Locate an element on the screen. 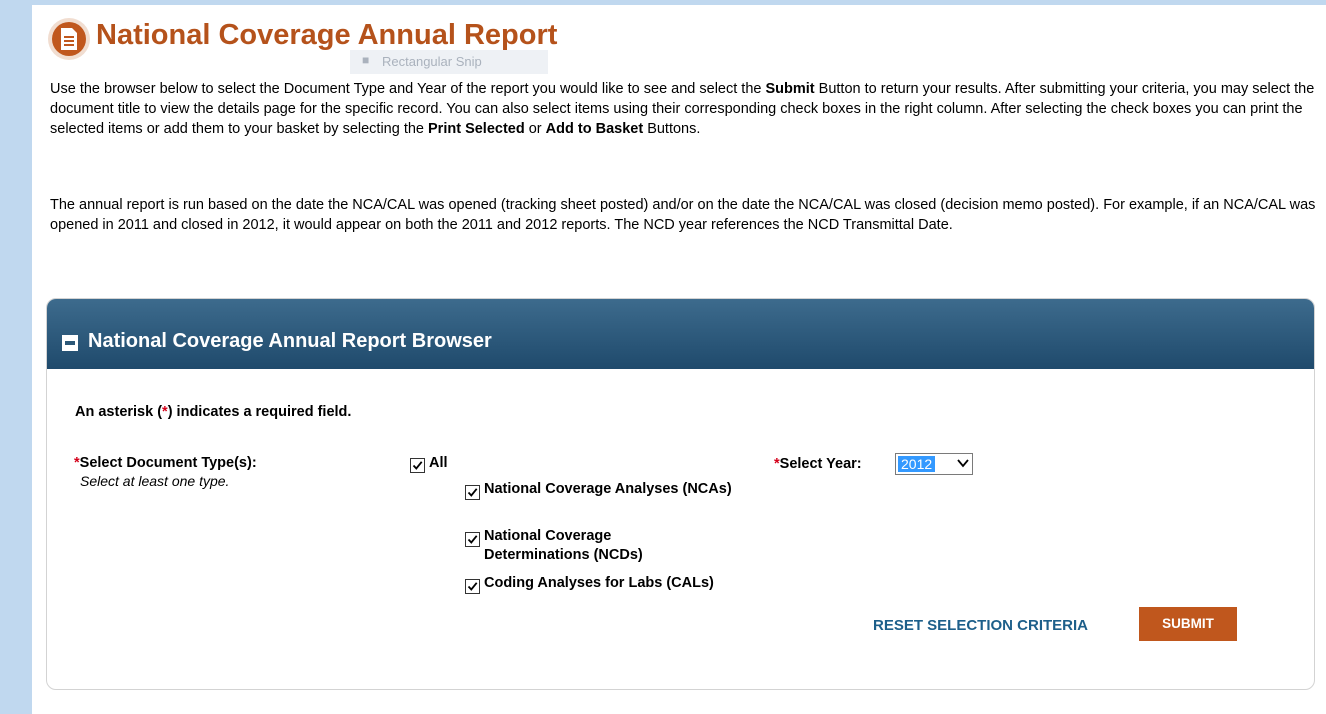 The height and width of the screenshot is (714, 1326). year-label-text: Select Year: is located at coordinates (820, 464).